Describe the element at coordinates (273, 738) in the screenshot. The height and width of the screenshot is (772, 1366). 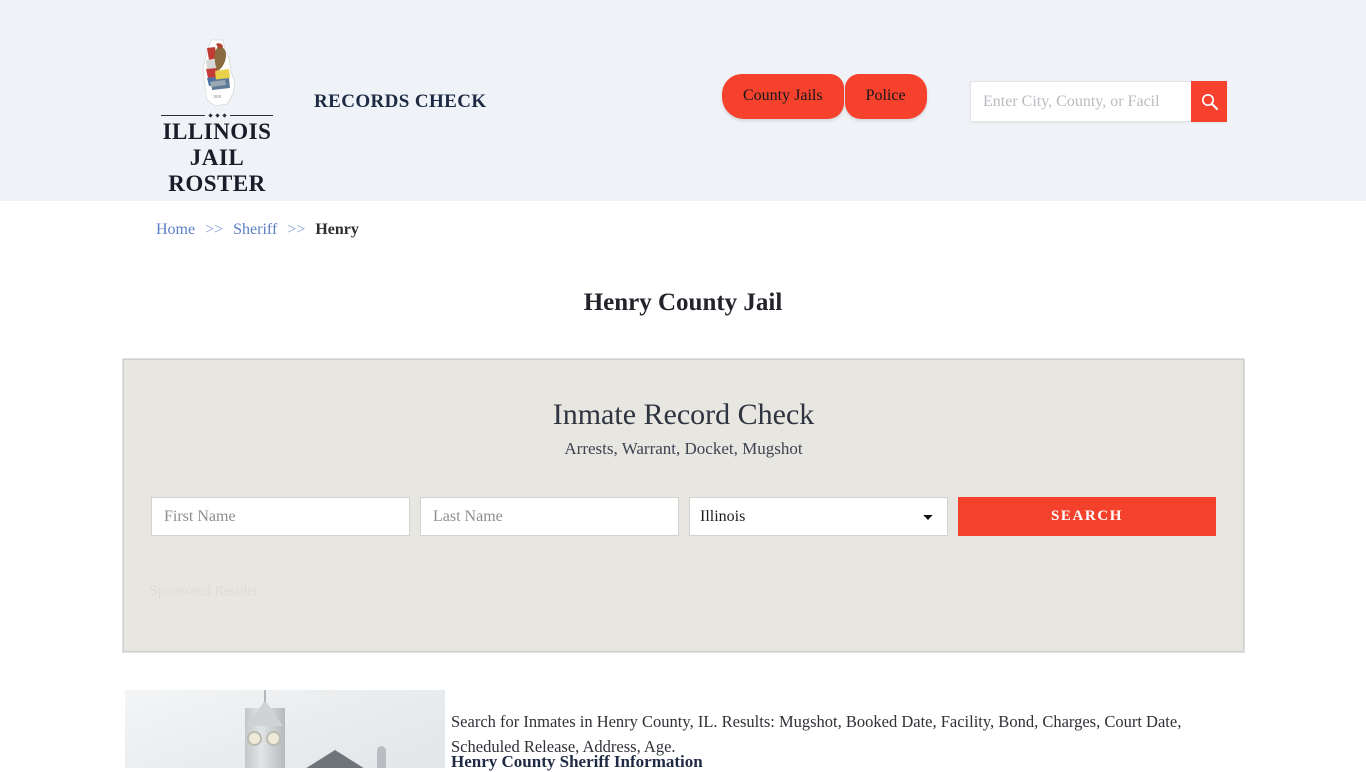
I see `photo-clock-face-right` at that location.